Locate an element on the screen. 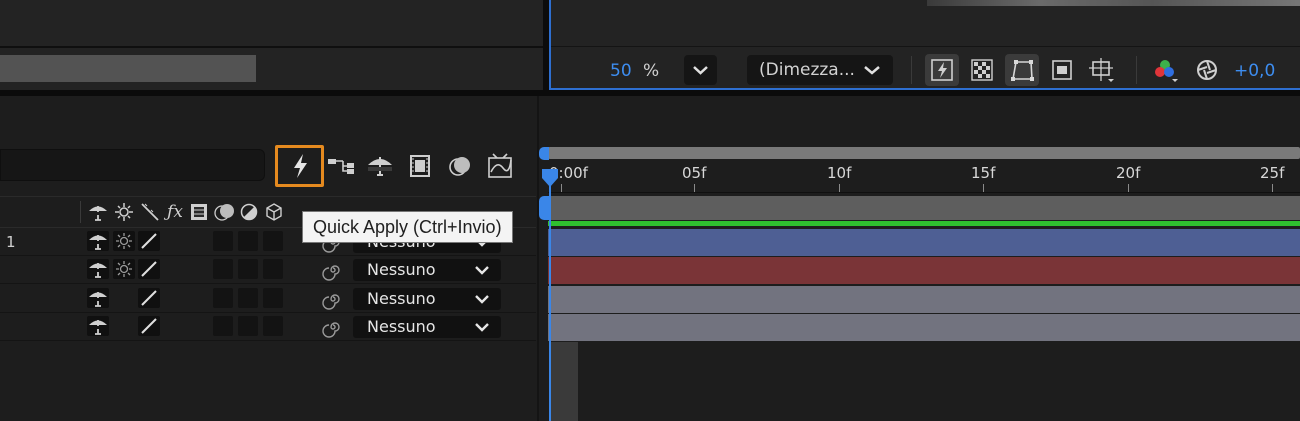  rgb-channels-icon is located at coordinates (1166, 71).